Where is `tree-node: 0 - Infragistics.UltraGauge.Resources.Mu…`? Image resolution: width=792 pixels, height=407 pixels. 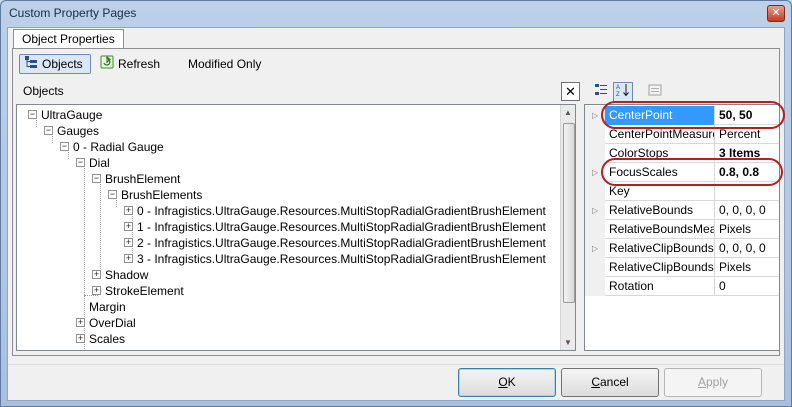
tree-node: 0 - Infragistics.UltraGauge.Resources.Mu… is located at coordinates (341, 211).